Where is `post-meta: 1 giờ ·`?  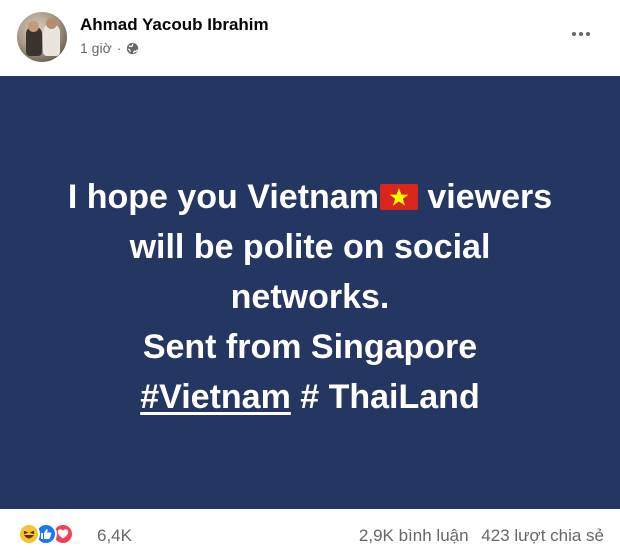 post-meta: 1 giờ · is located at coordinates (109, 48).